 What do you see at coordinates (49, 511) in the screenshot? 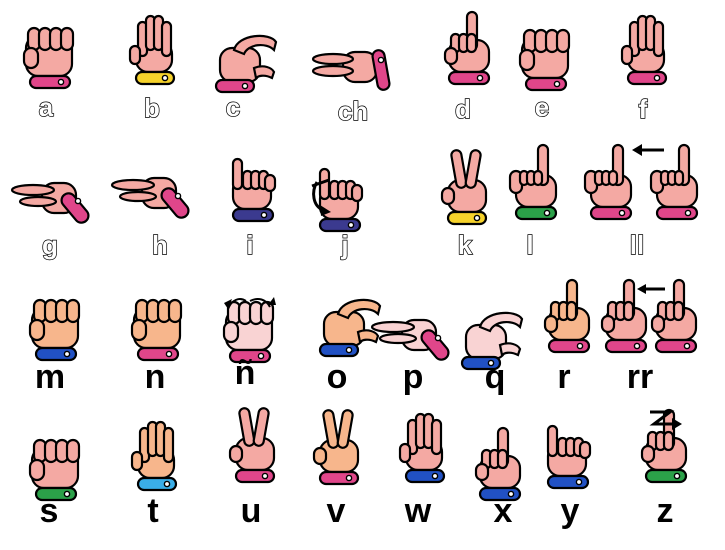
I see `label-s: s` at bounding box center [49, 511].